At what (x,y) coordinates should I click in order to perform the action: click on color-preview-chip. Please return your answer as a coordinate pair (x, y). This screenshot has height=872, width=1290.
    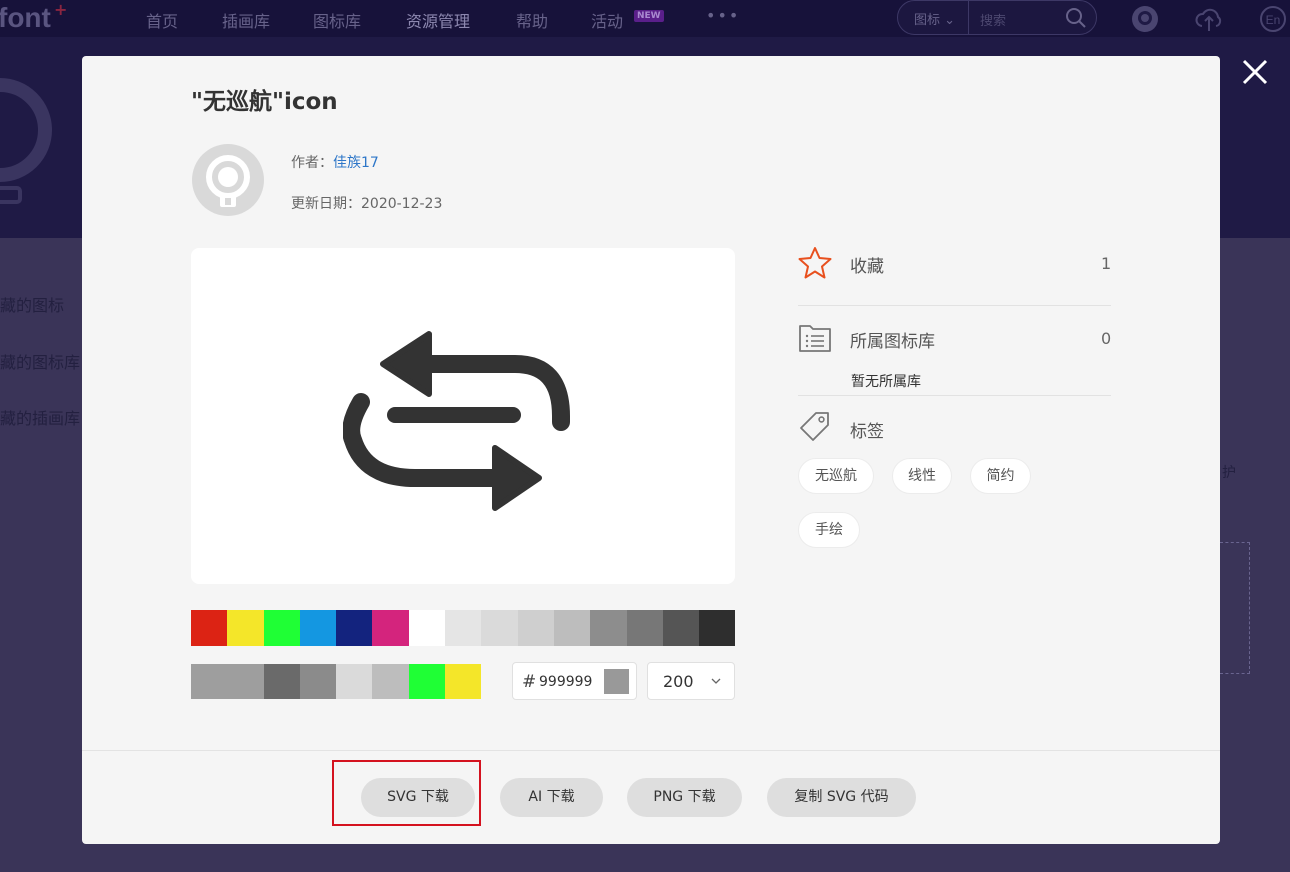
    Looking at the image, I should click on (616, 681).